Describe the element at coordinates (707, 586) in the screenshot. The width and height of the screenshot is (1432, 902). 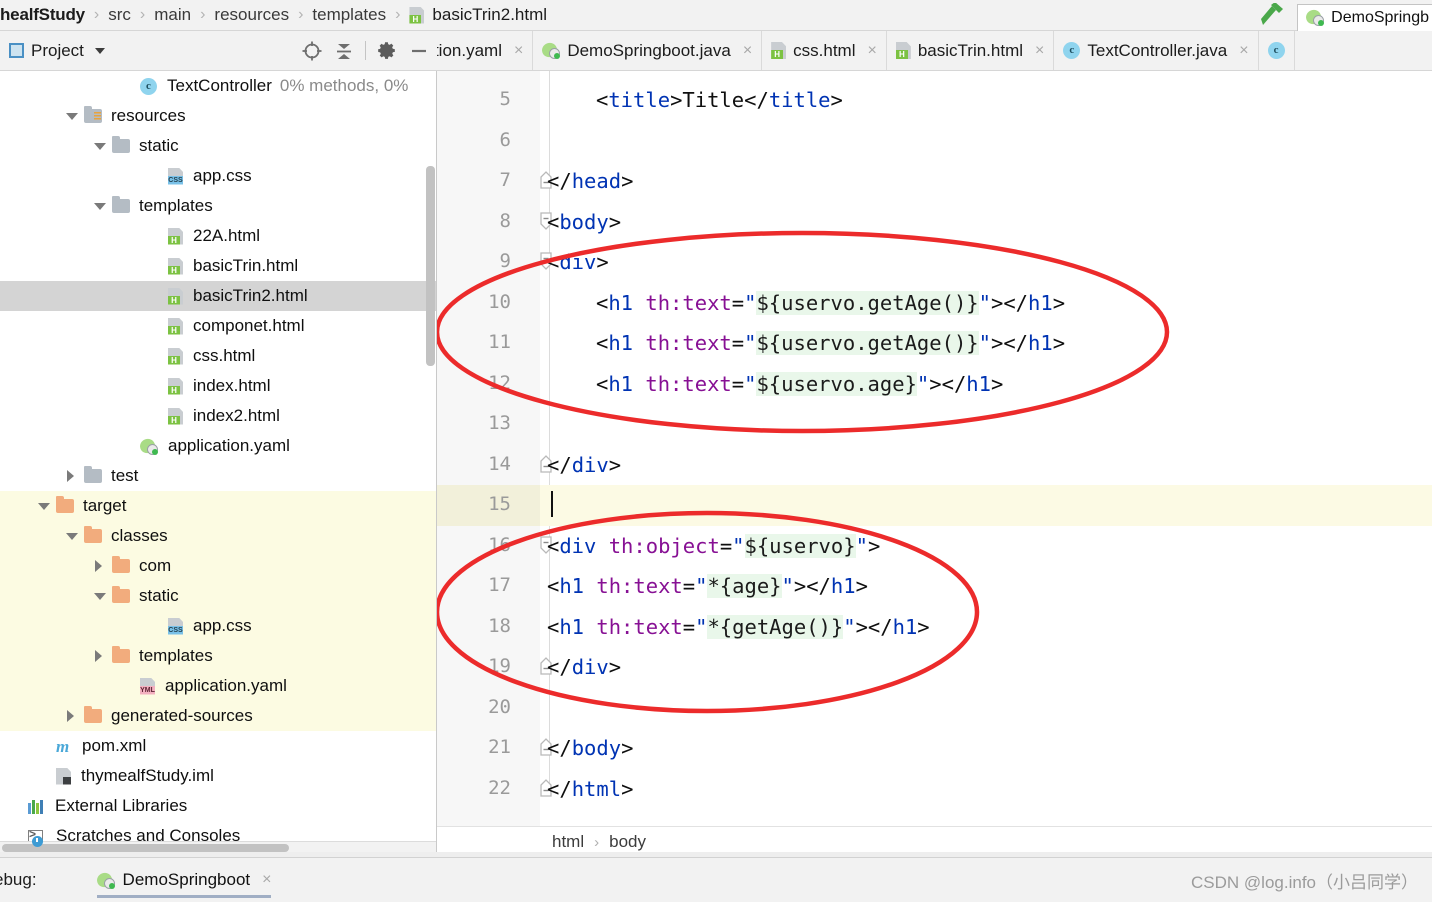
I see `code-line: <h1 th:text="*{age}"></h1>` at that location.